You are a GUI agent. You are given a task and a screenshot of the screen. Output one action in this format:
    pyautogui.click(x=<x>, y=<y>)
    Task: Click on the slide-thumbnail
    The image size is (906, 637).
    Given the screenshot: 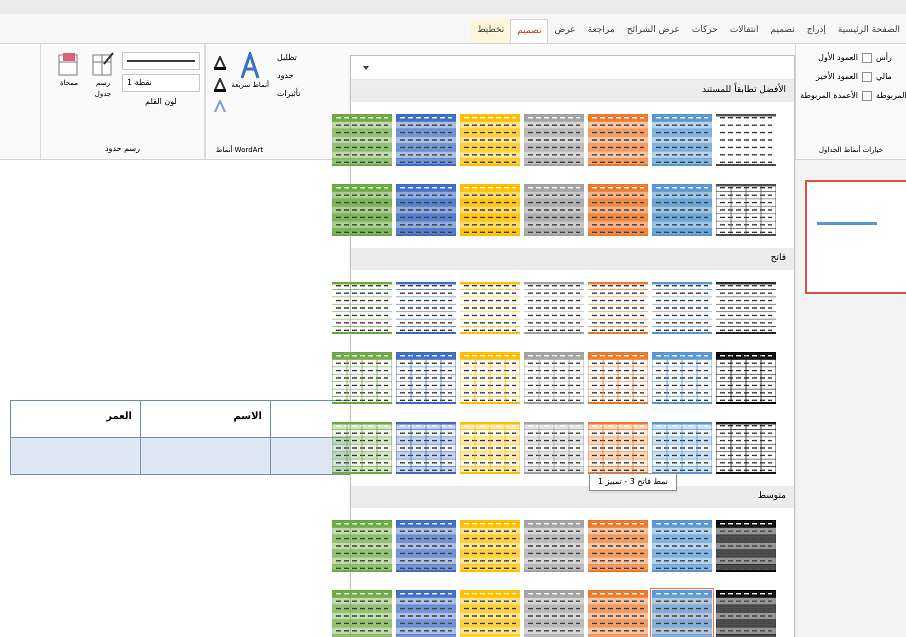 What is the action you would take?
    pyautogui.click(x=855, y=237)
    